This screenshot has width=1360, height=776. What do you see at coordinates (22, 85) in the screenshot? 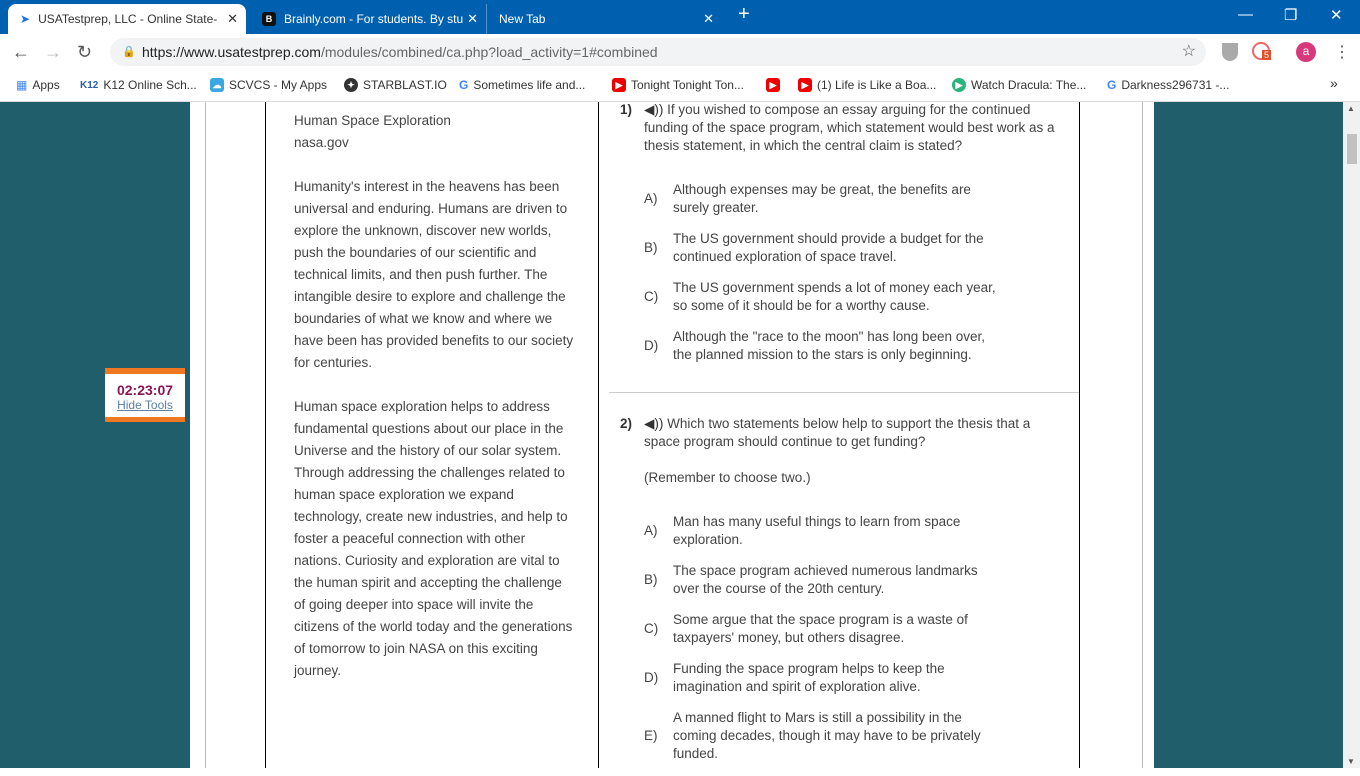
I see `apps-grid-icon: ▦` at bounding box center [22, 85].